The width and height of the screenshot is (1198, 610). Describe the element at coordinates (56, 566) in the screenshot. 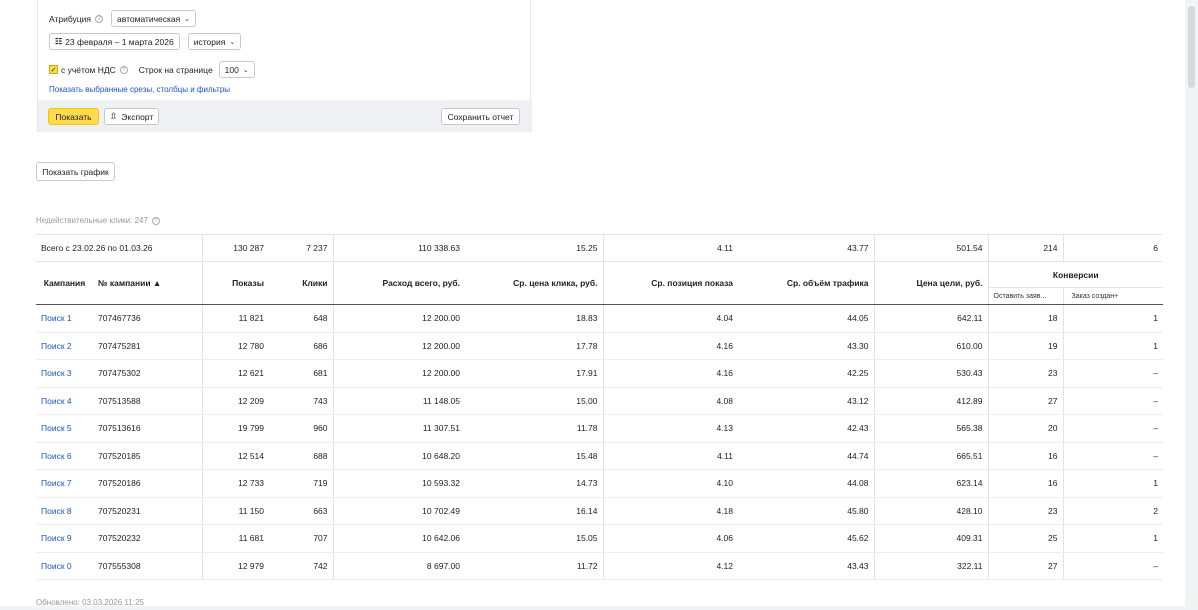

I see `campaign-link: Поиск 0` at that location.